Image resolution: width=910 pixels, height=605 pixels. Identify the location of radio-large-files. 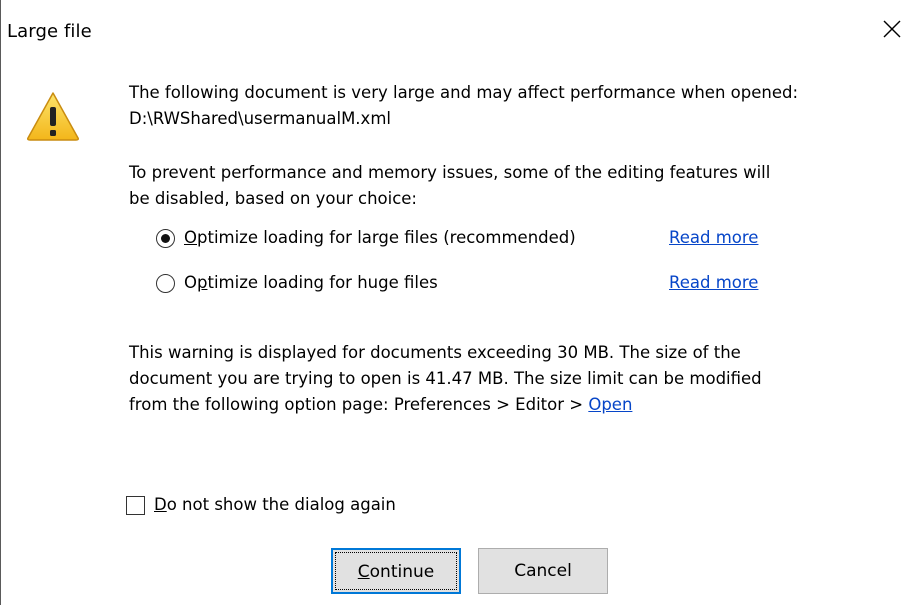
(165, 238).